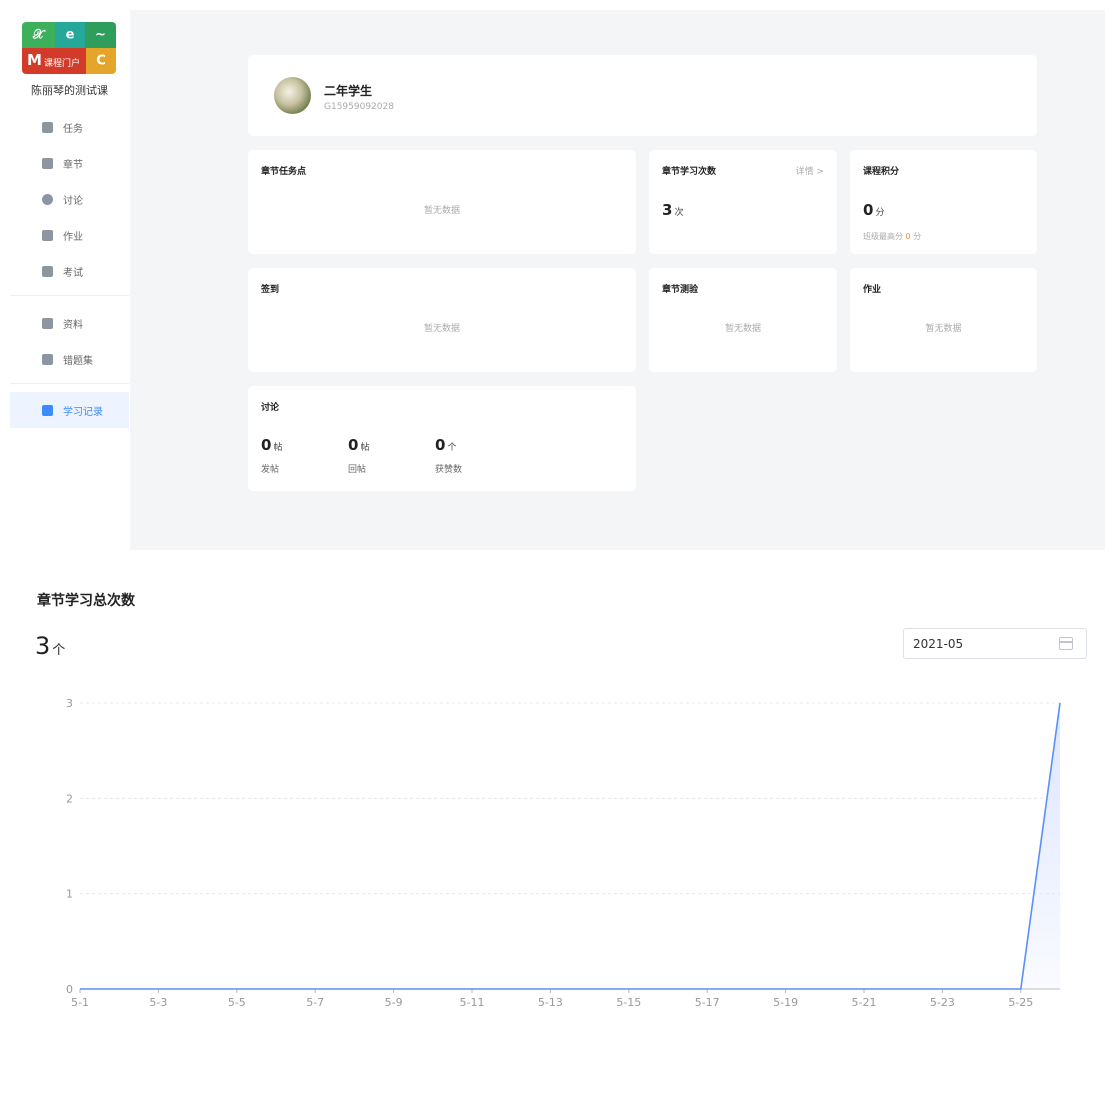 The height and width of the screenshot is (1112, 1105). What do you see at coordinates (359, 455) in the screenshot?
I see `discussion-stat: 0帖 回帖` at bounding box center [359, 455].